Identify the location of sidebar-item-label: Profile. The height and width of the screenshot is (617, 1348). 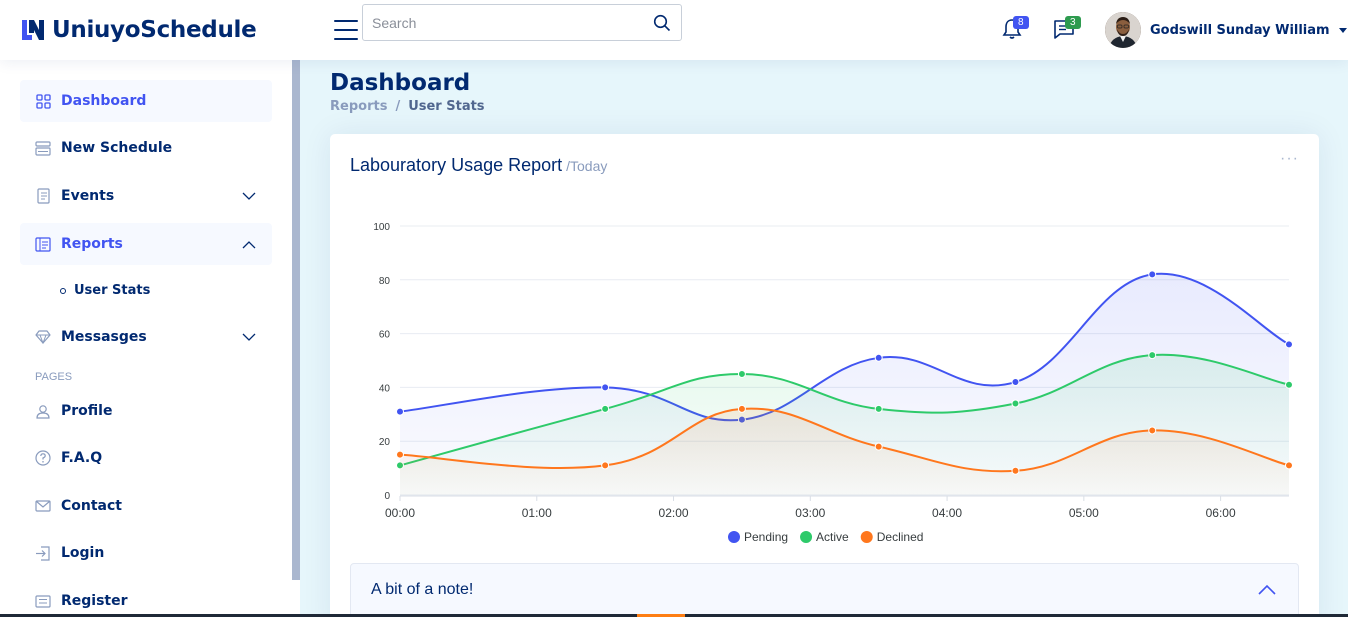
(87, 411).